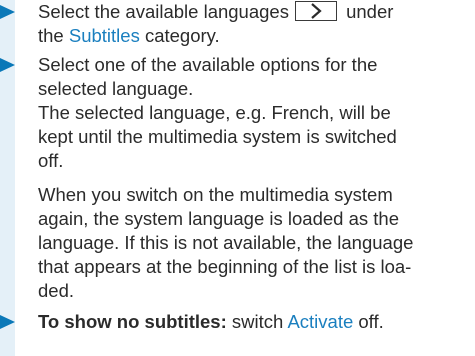  What do you see at coordinates (179, 35) in the screenshot?
I see `step-text-part: category.` at bounding box center [179, 35].